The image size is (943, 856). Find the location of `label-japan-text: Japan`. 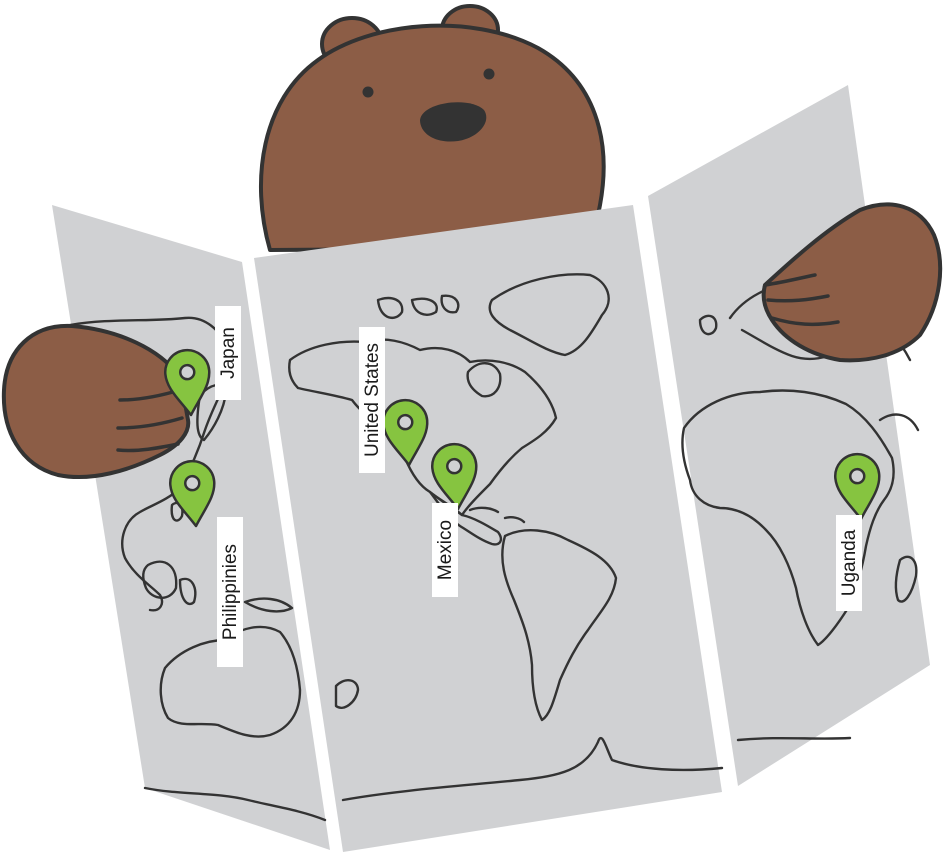

label-japan-text: Japan is located at coordinates (228, 353).